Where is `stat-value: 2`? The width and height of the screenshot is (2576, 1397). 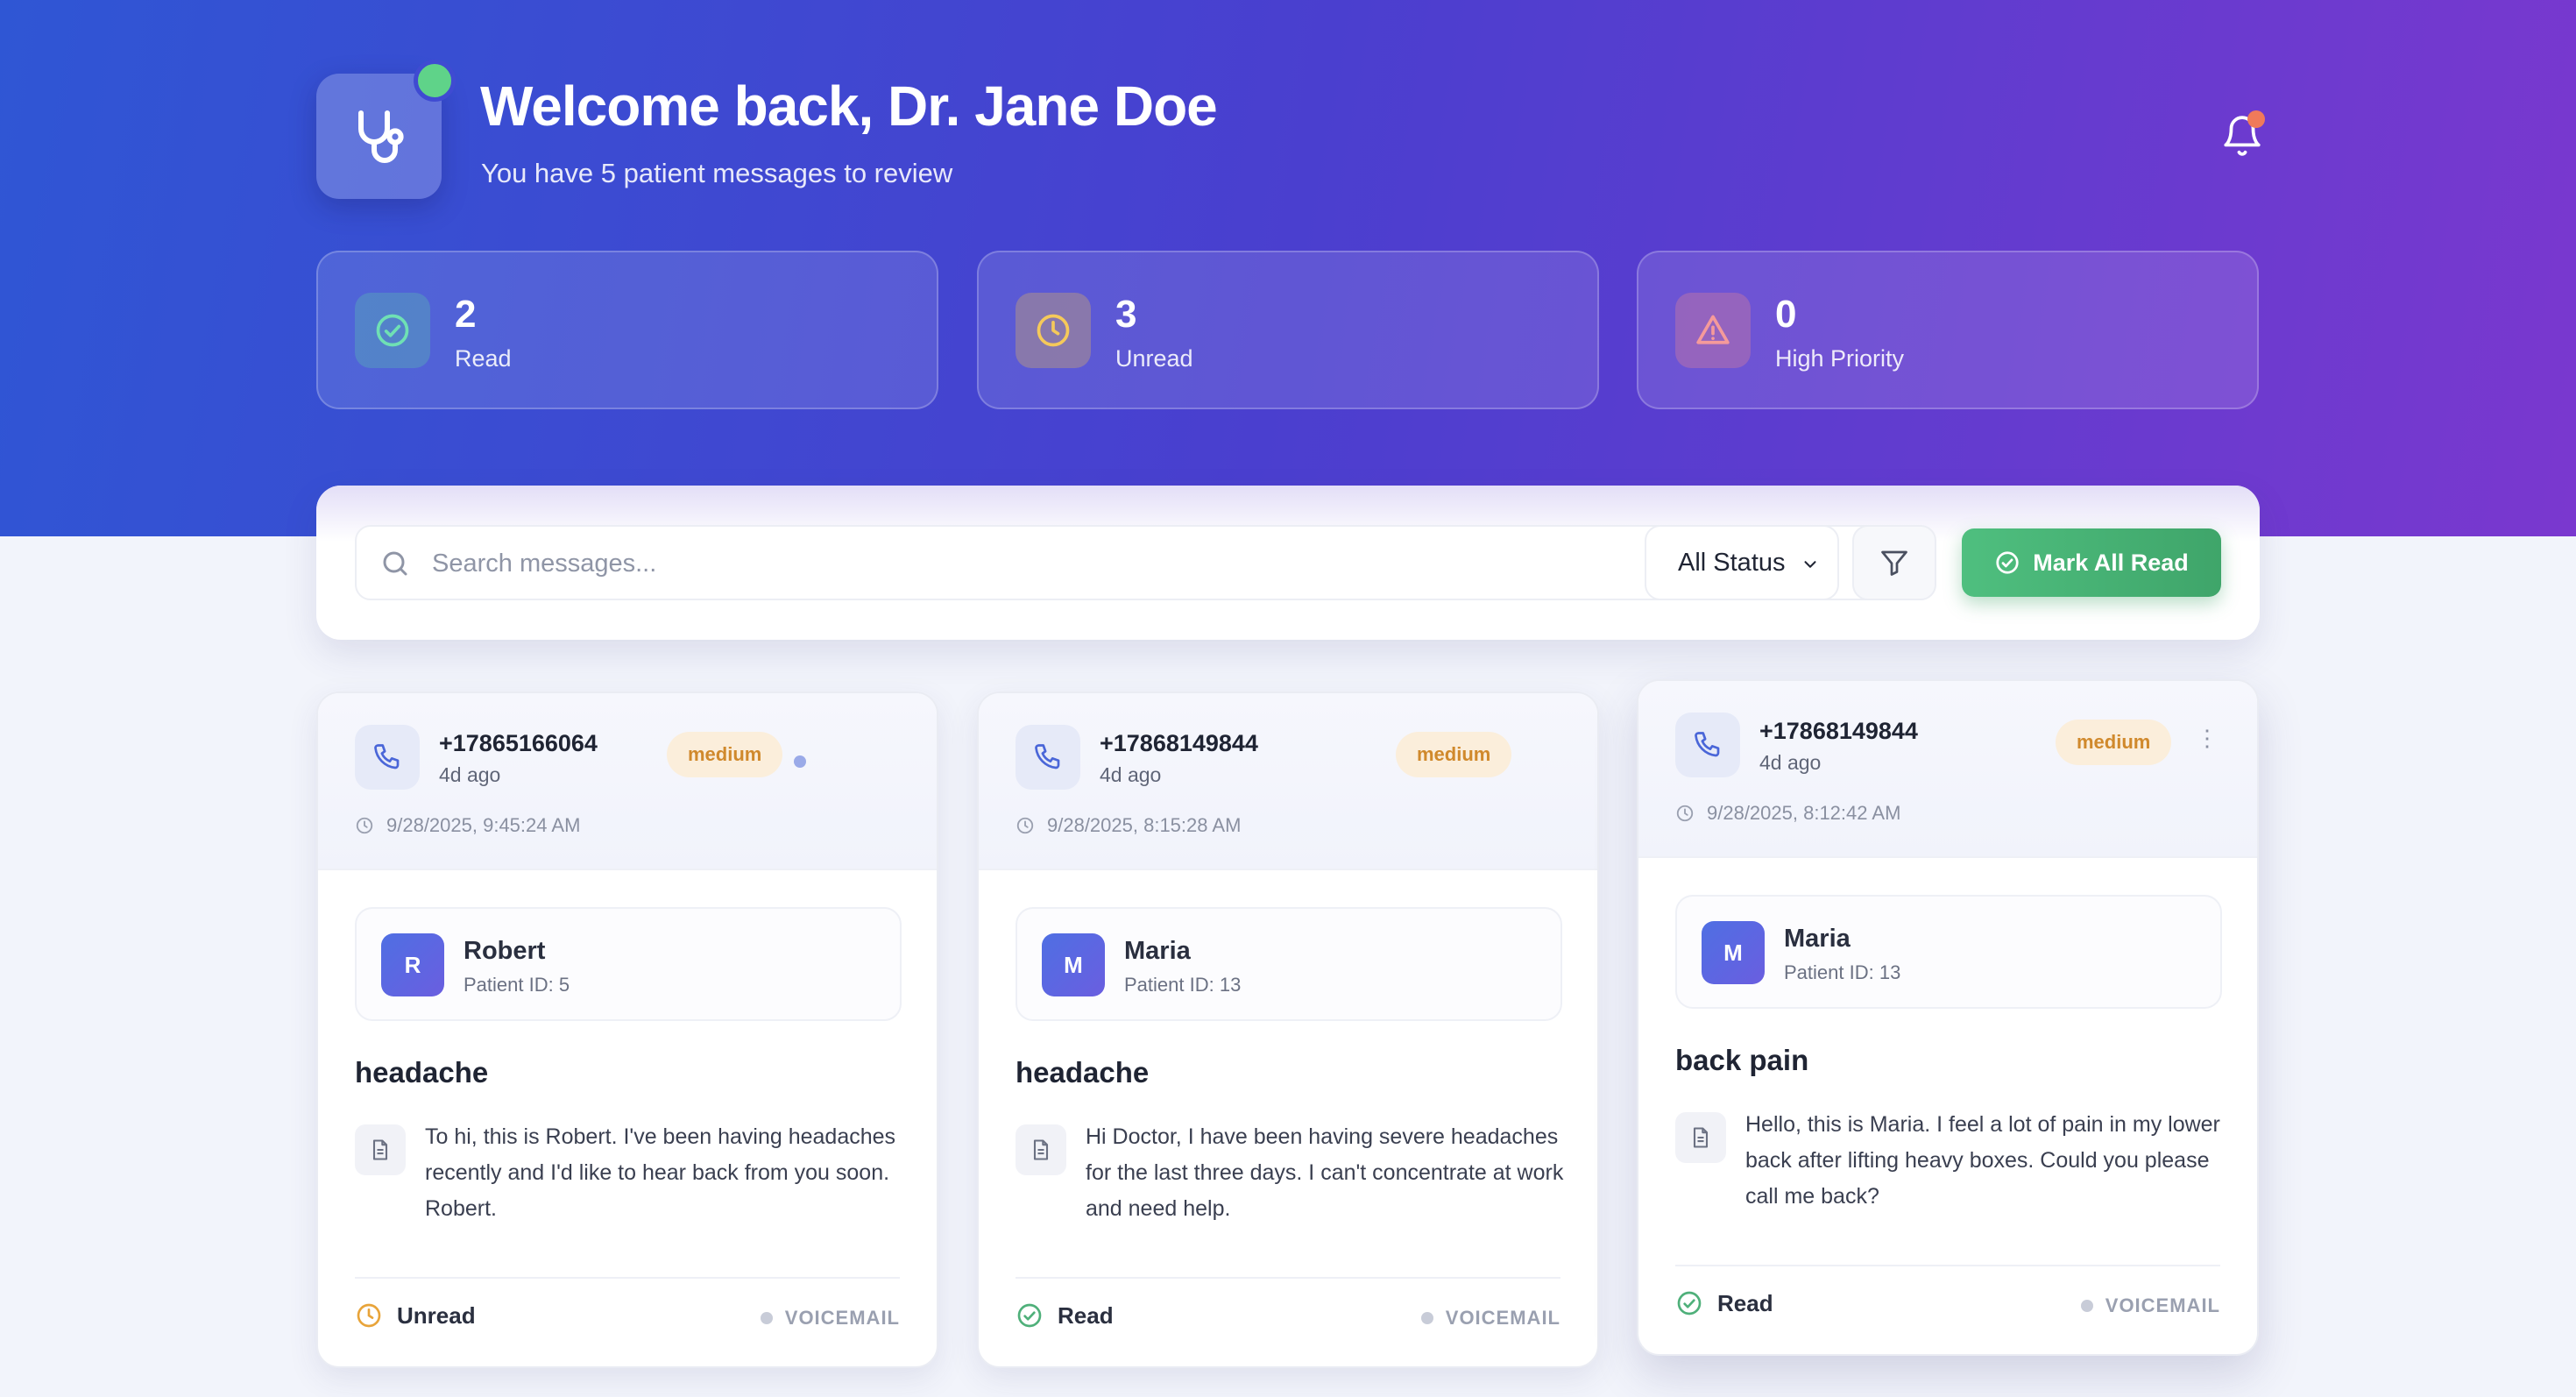
stat-value: 2 is located at coordinates (466, 314).